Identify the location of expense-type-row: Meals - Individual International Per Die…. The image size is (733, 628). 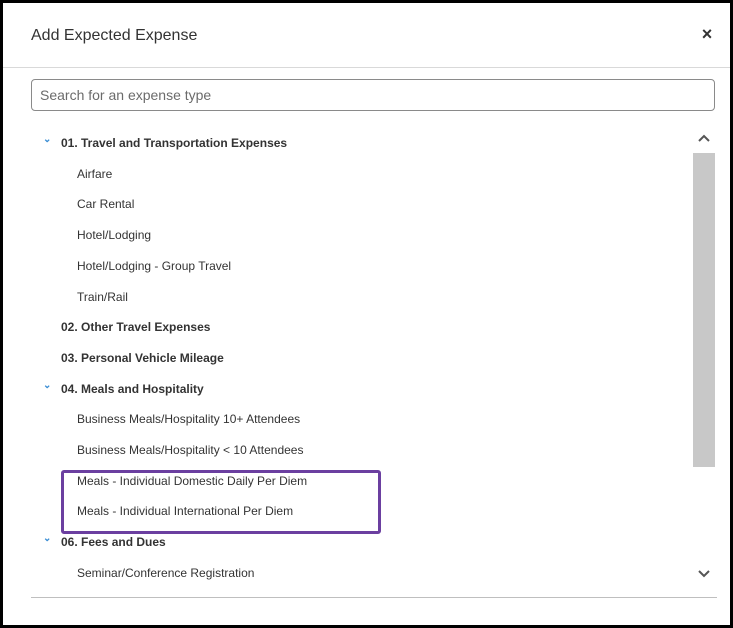
(185, 511).